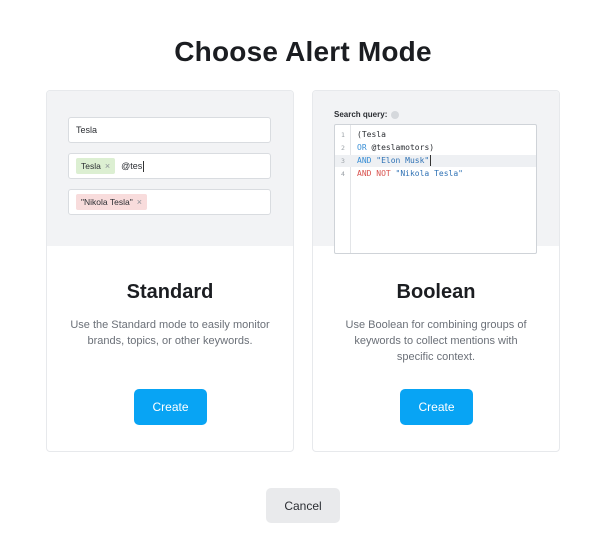  Describe the element at coordinates (170, 292) in the screenshot. I see `standard-title: Standard` at that location.